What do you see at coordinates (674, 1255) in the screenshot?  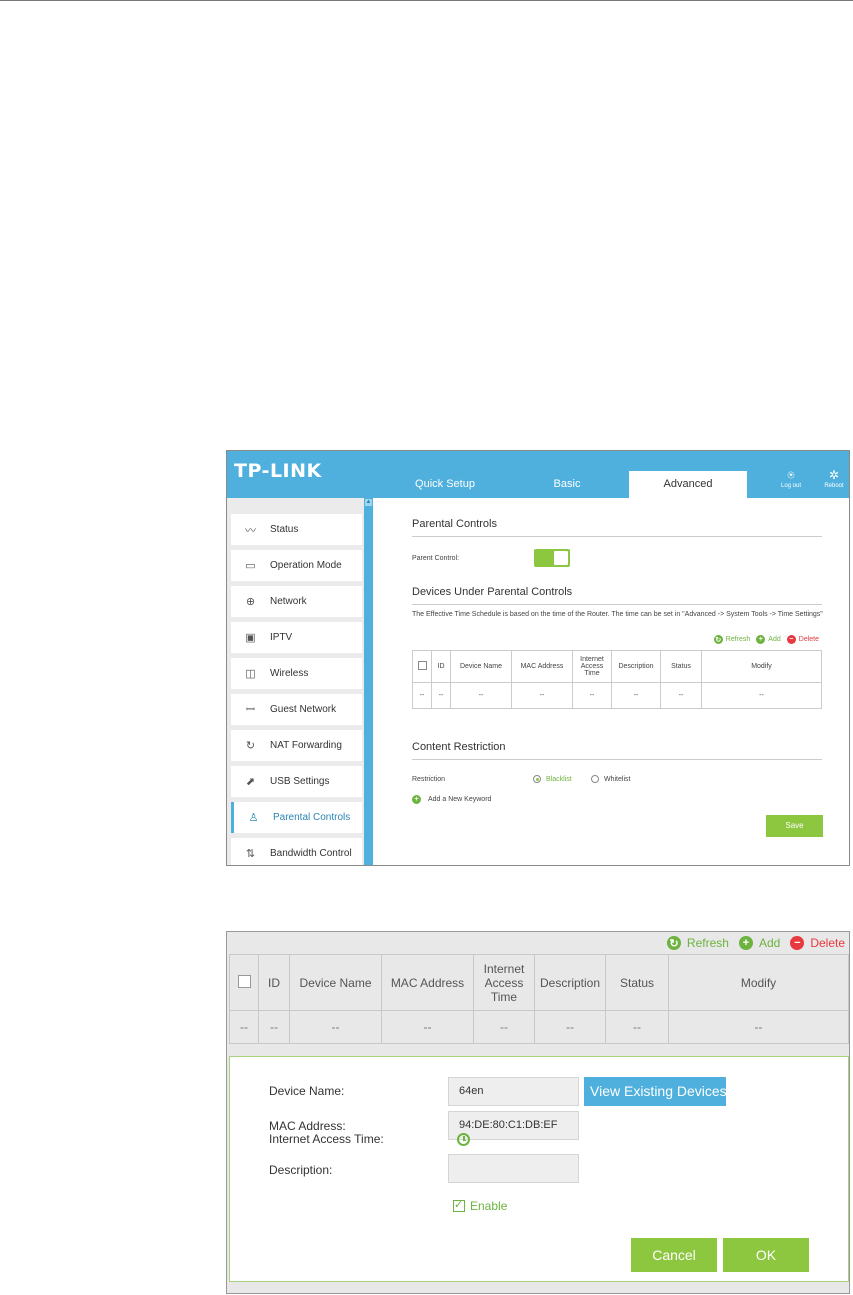 I see `cancel-button: Cancel` at bounding box center [674, 1255].